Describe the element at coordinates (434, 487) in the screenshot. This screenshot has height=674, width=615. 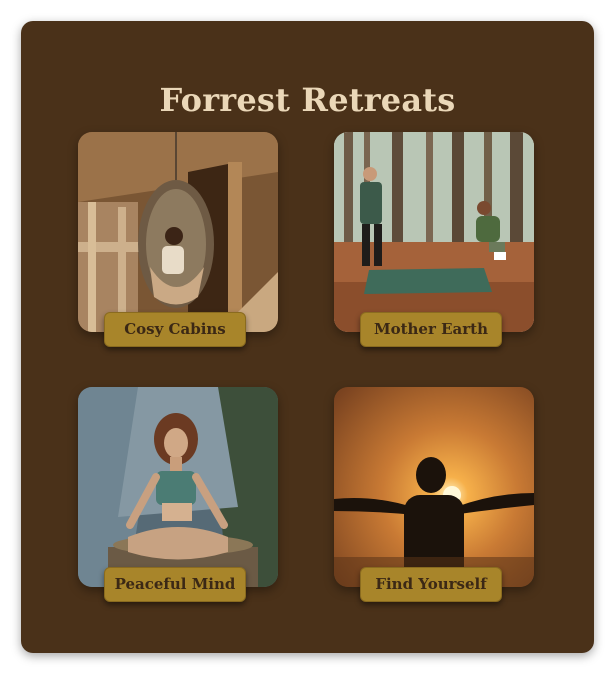
I see `sunset-silhouette-photo` at that location.